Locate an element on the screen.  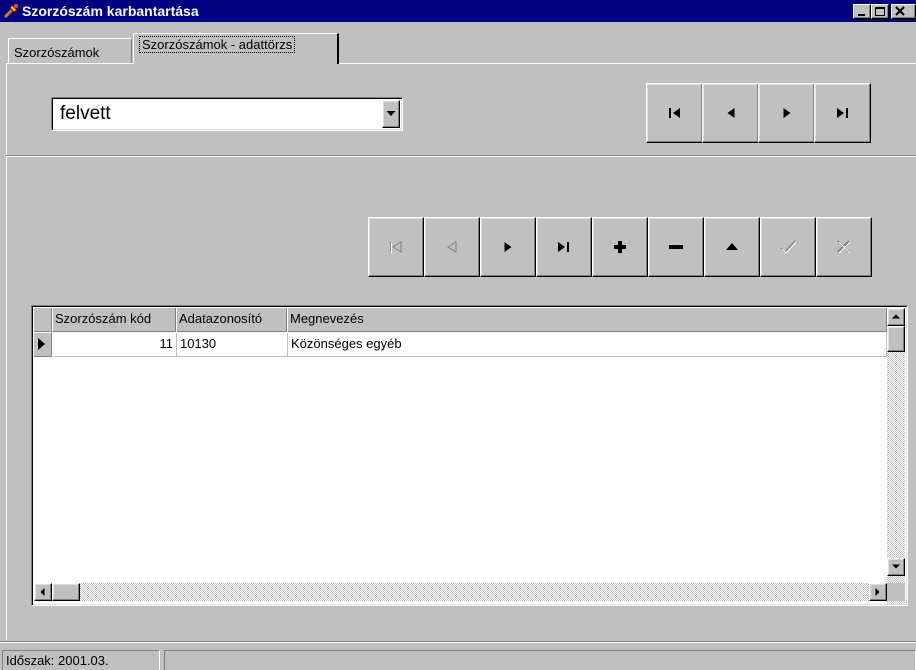
down-arrow-icon is located at coordinates (896, 566).